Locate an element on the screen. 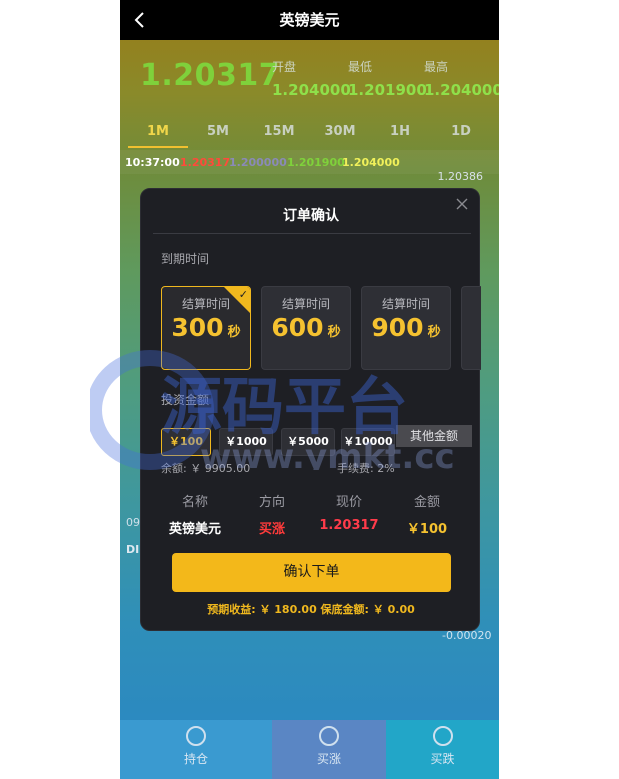 The width and height of the screenshot is (619, 779). fall-icon is located at coordinates (442, 736).